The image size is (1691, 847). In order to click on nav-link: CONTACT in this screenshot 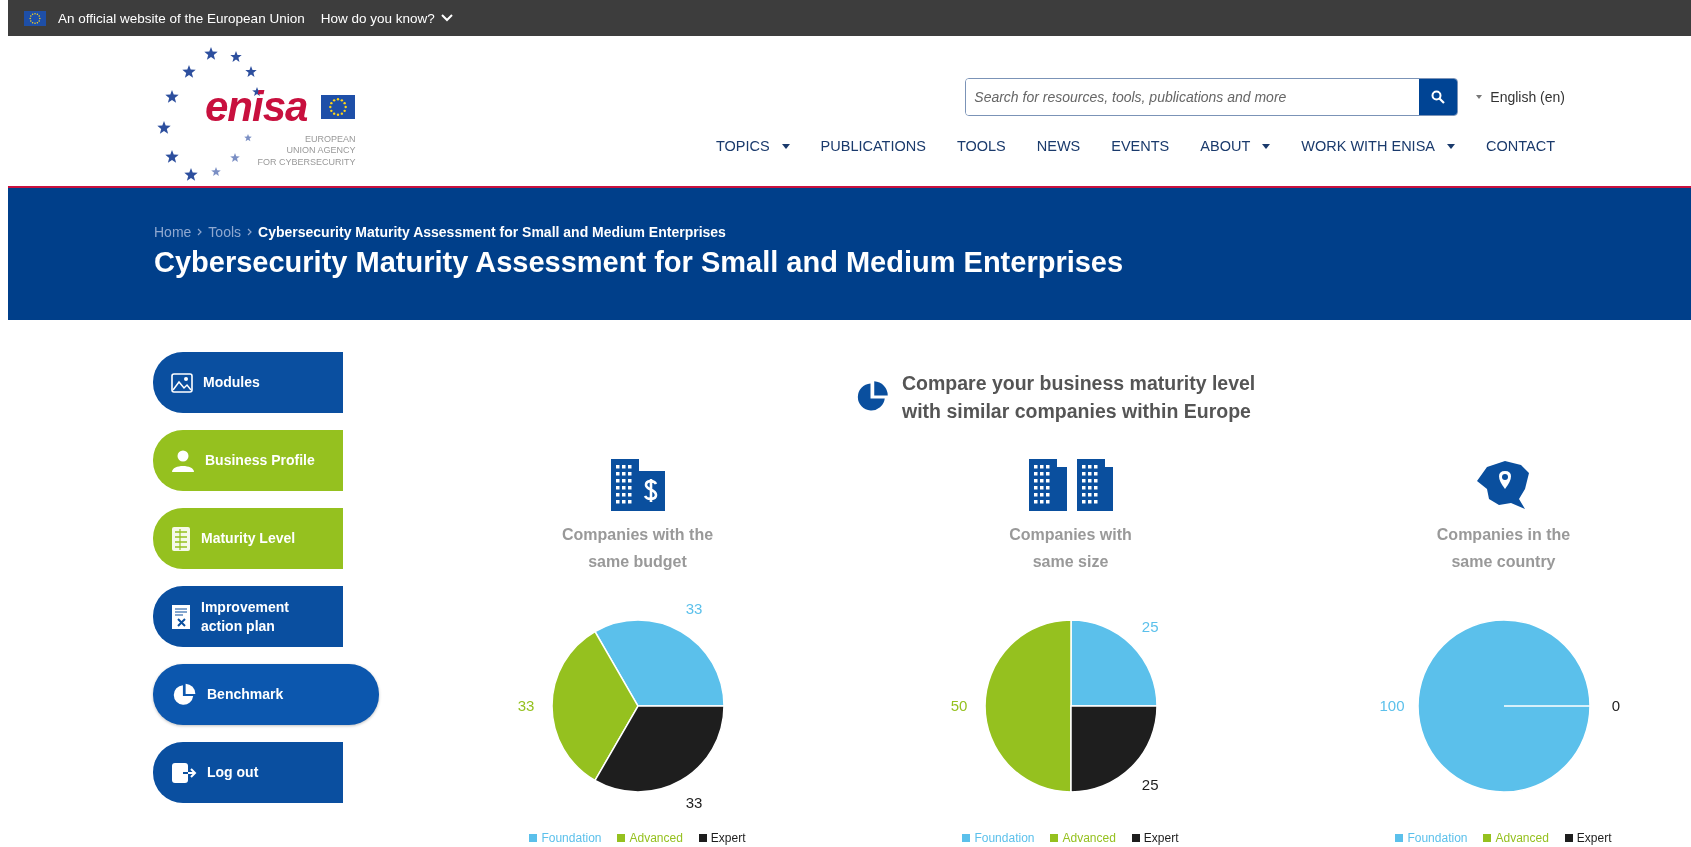, I will do `click(1520, 146)`.